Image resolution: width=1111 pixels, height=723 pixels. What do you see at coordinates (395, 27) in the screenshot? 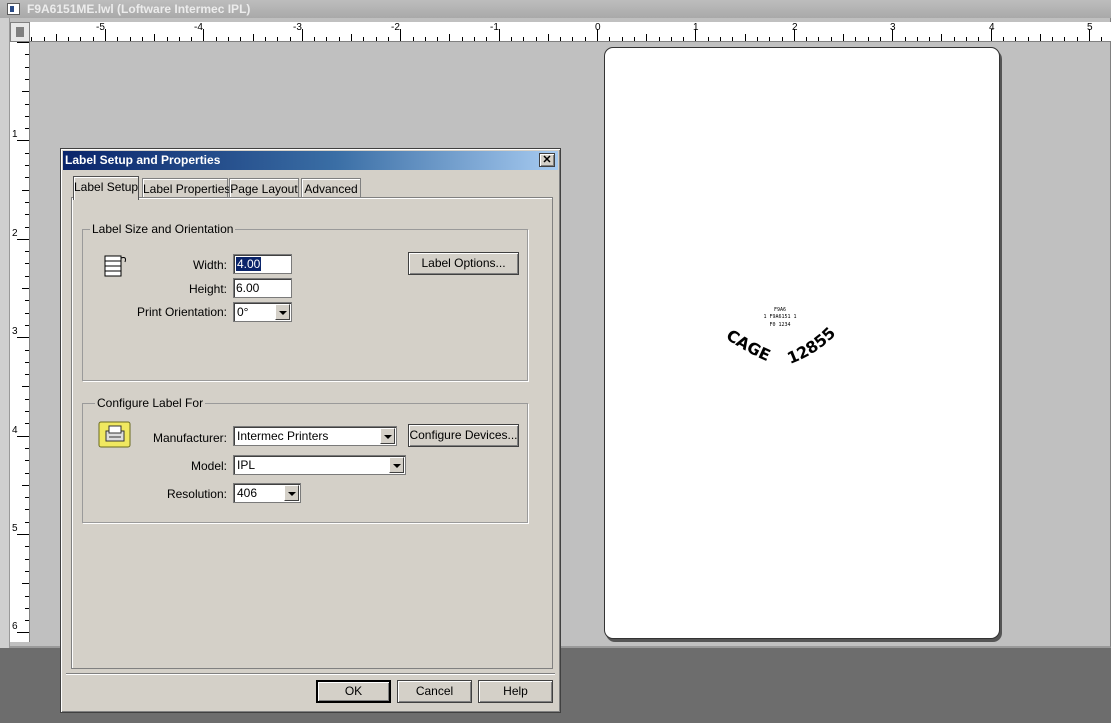
I see `ruler-label: -2` at bounding box center [395, 27].